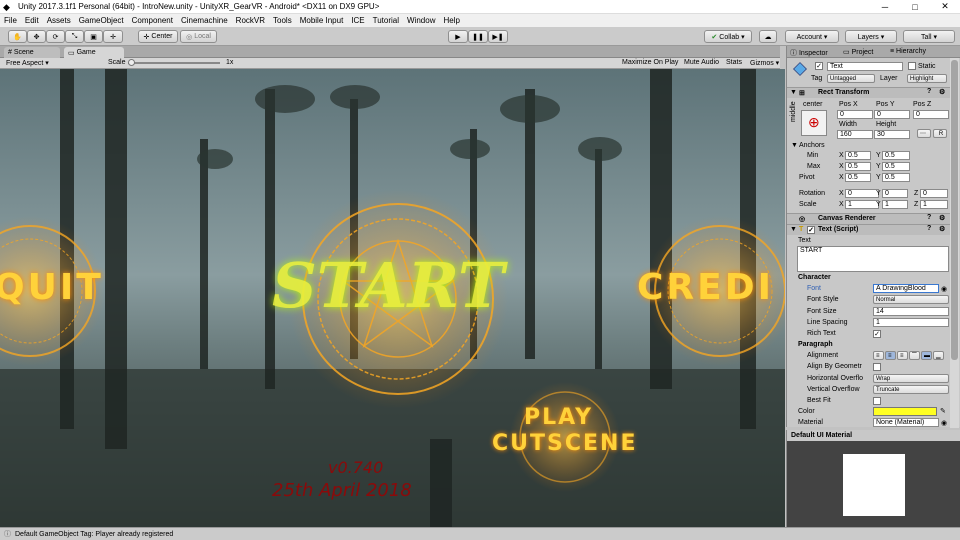 The image size is (960, 540). Describe the element at coordinates (564, 443) in the screenshot. I see `play-cutscene-line2: CUTSCENE` at that location.